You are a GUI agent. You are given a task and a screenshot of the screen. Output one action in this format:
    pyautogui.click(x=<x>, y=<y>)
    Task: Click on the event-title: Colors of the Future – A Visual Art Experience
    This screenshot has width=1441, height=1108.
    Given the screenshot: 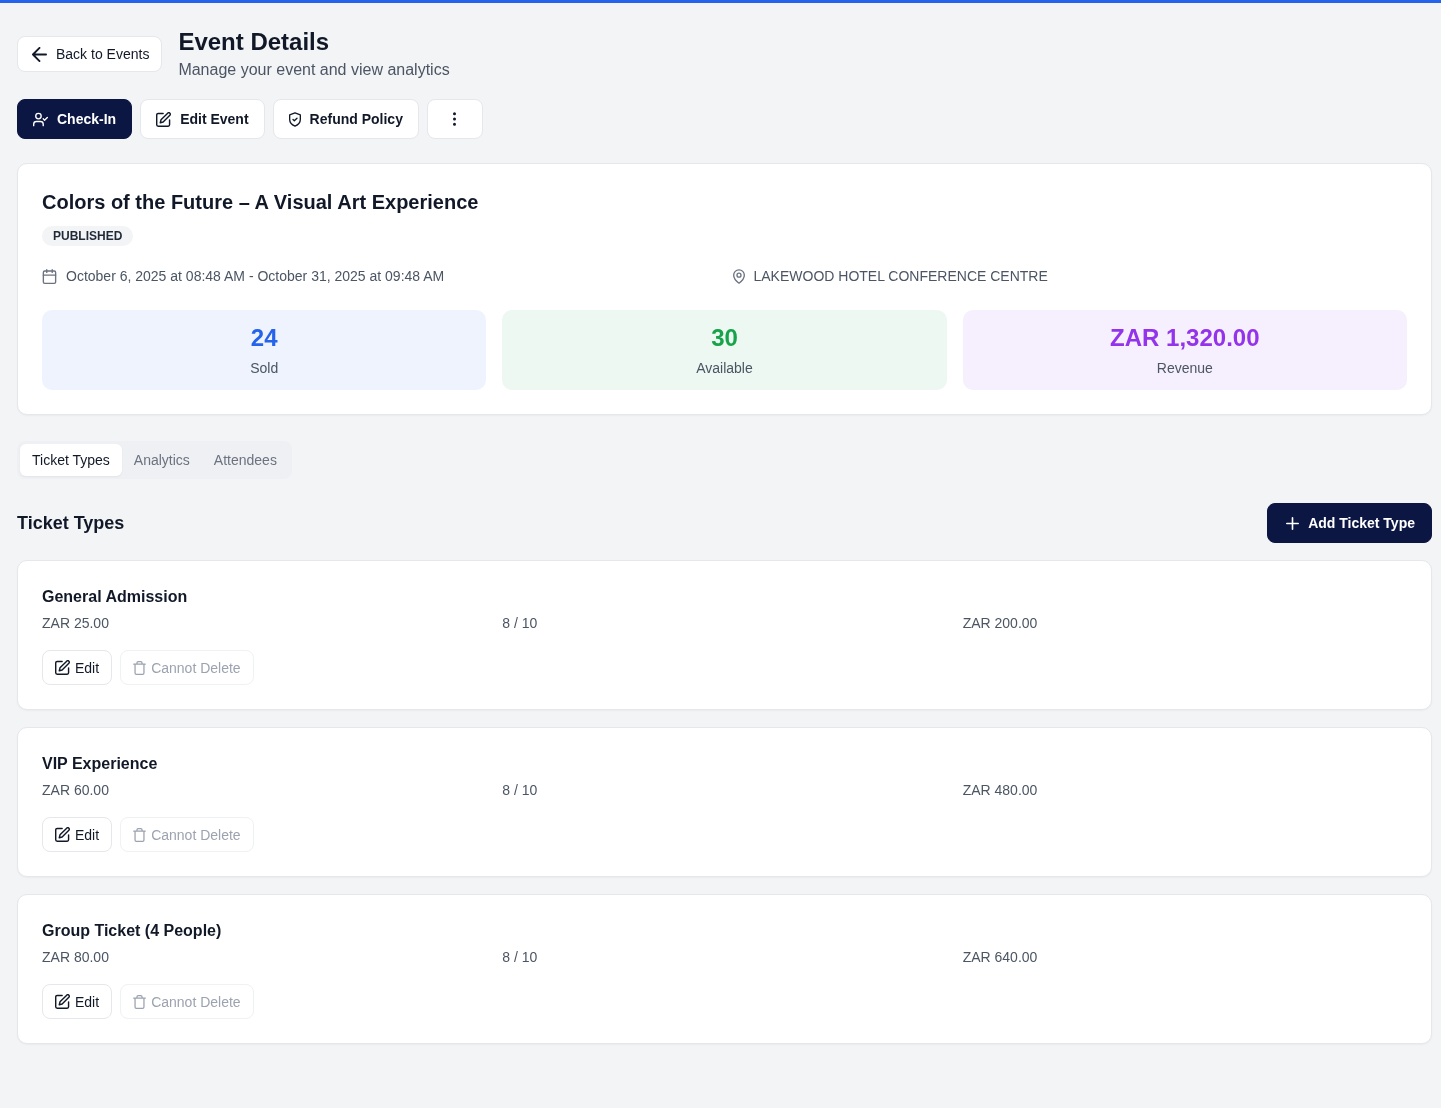 What is the action you would take?
    pyautogui.click(x=260, y=202)
    